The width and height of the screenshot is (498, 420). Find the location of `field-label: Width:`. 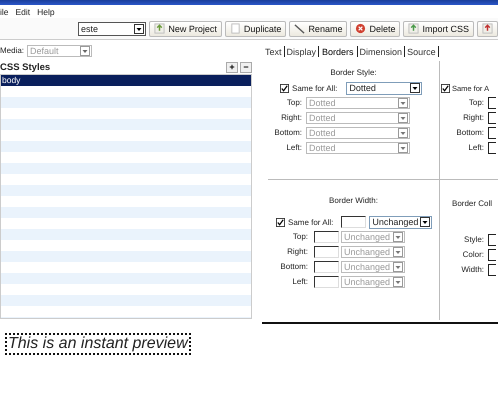

field-label: Width: is located at coordinates (472, 269).